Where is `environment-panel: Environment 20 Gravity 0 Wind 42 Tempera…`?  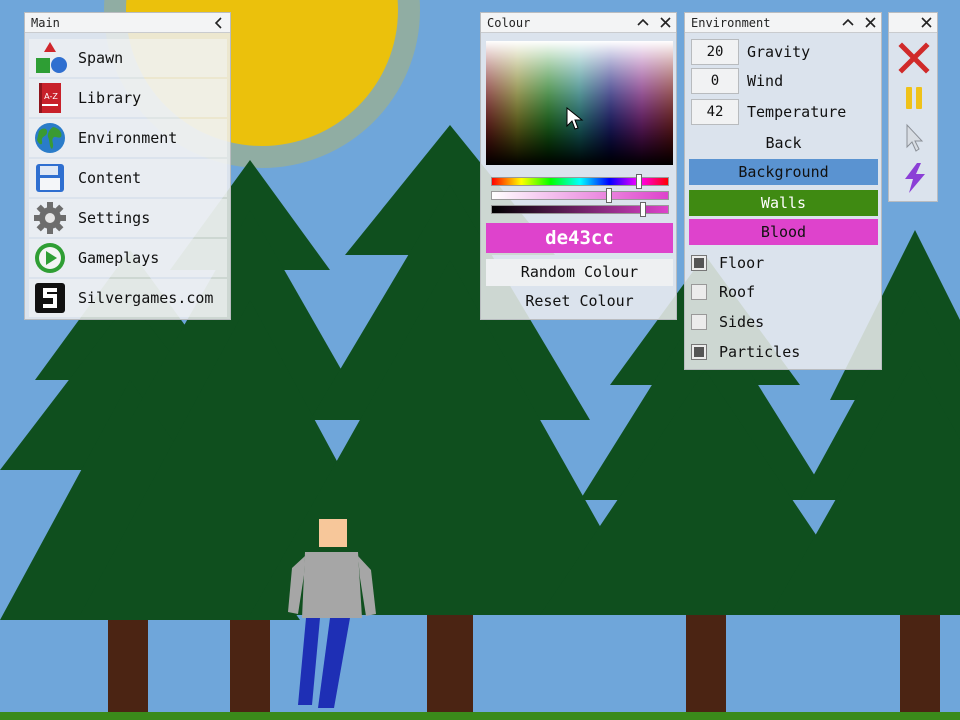
environment-panel: Environment 20 Gravity 0 Wind 42 Tempera… is located at coordinates (783, 191).